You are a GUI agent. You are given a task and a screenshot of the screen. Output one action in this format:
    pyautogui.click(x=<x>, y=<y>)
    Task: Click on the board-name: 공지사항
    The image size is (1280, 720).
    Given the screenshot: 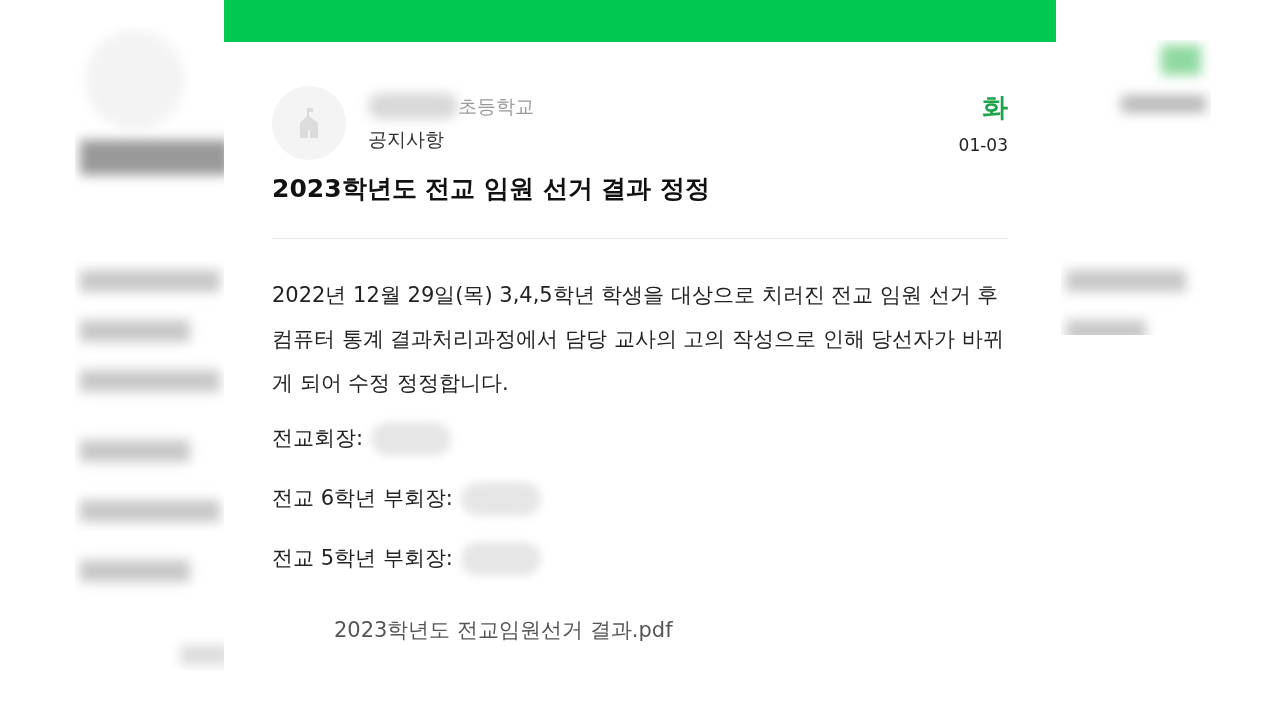 What is the action you would take?
    pyautogui.click(x=406, y=139)
    